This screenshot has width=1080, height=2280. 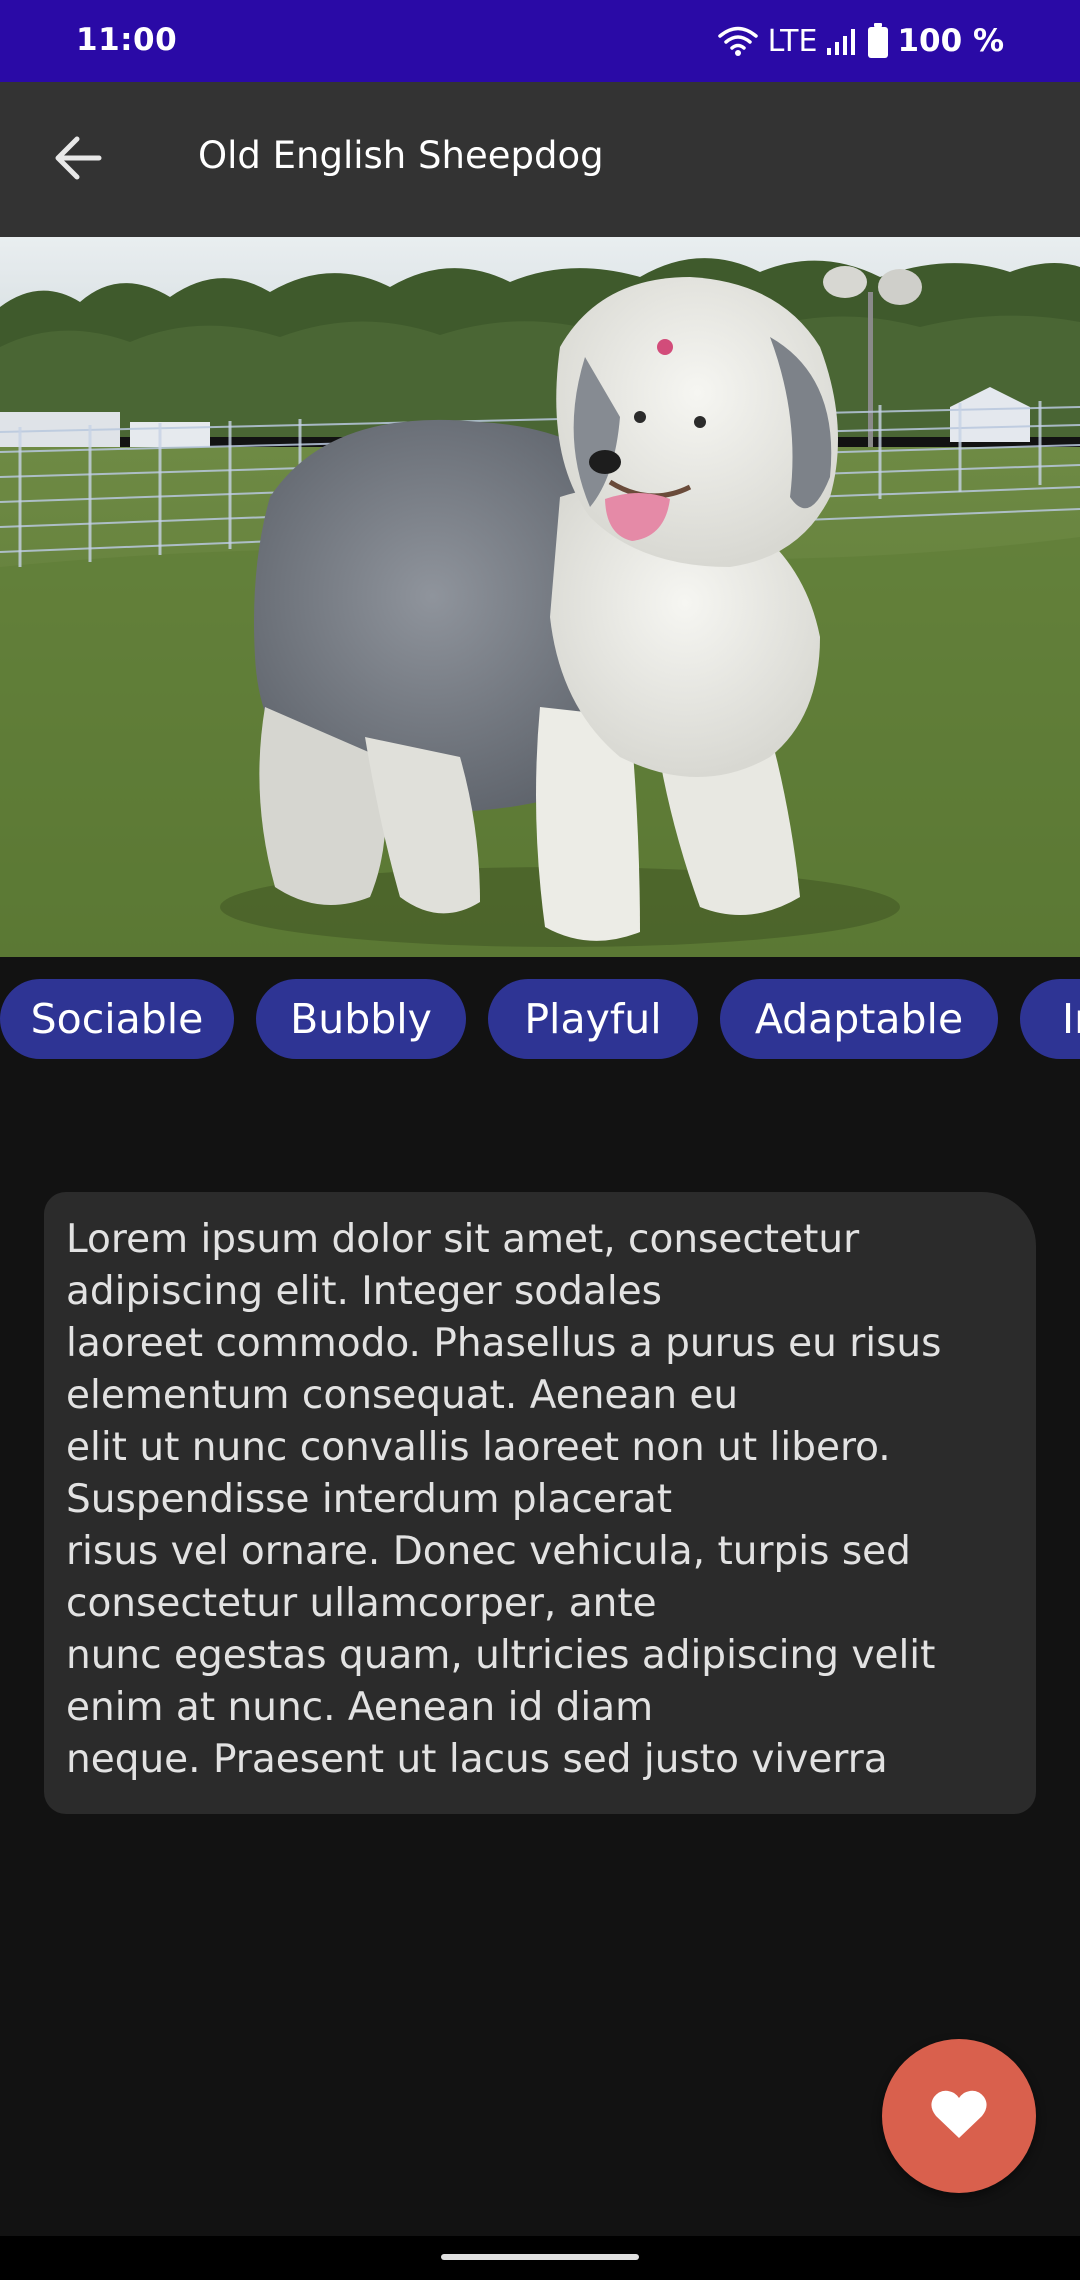 What do you see at coordinates (860, 41) in the screenshot?
I see `status-icons: LTE 100 %` at bounding box center [860, 41].